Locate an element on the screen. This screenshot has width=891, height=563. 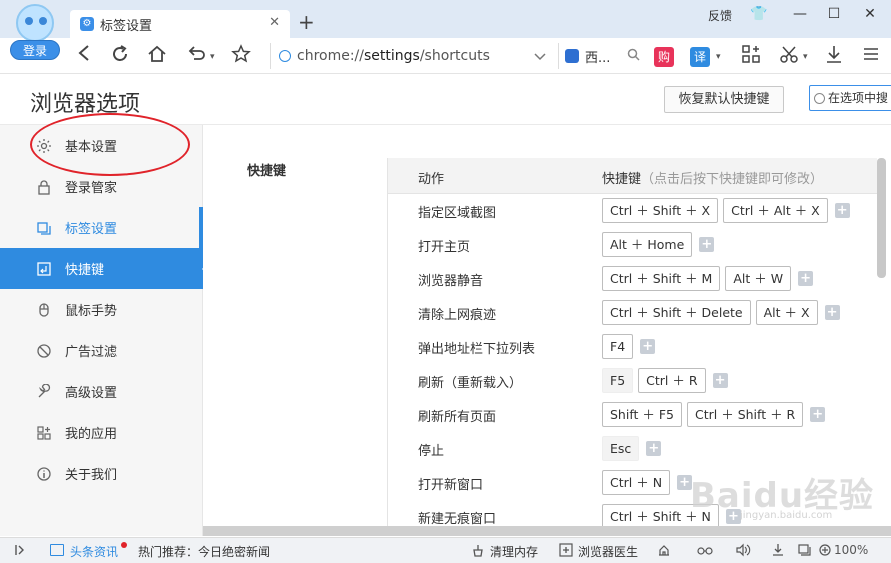
maximize-icon: ☐ is located at coordinates (834, 14).